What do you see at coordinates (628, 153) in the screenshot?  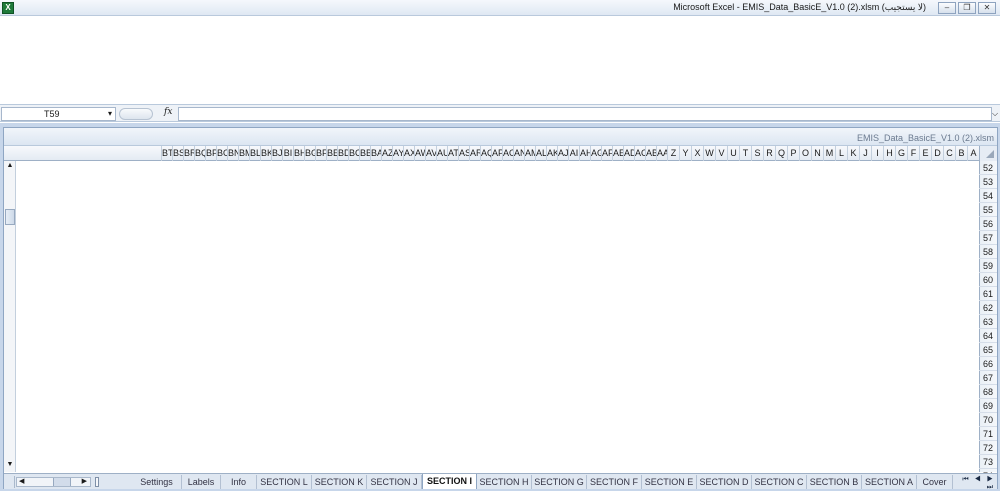 I see `column-header: AD` at bounding box center [628, 153].